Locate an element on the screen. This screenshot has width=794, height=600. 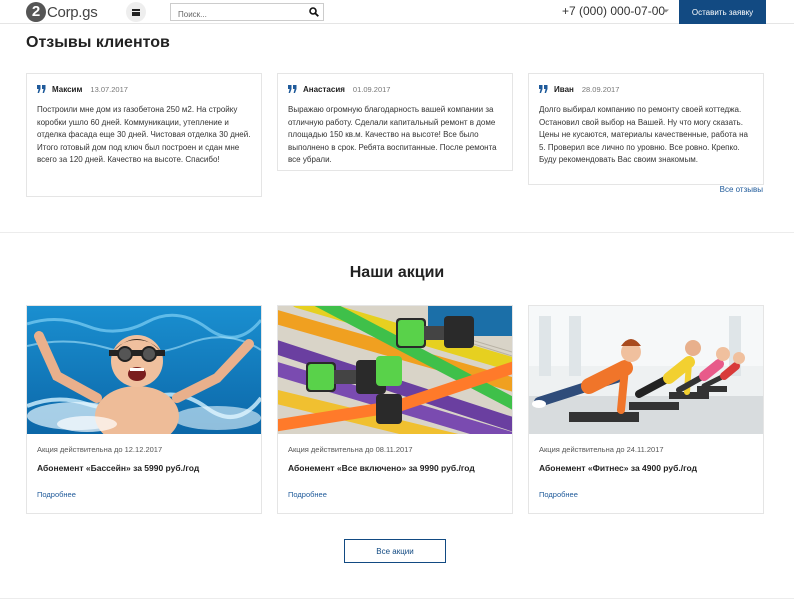
promo-name: Абонемент «Фитнес» за 4900 руб./год is located at coordinates (618, 468).